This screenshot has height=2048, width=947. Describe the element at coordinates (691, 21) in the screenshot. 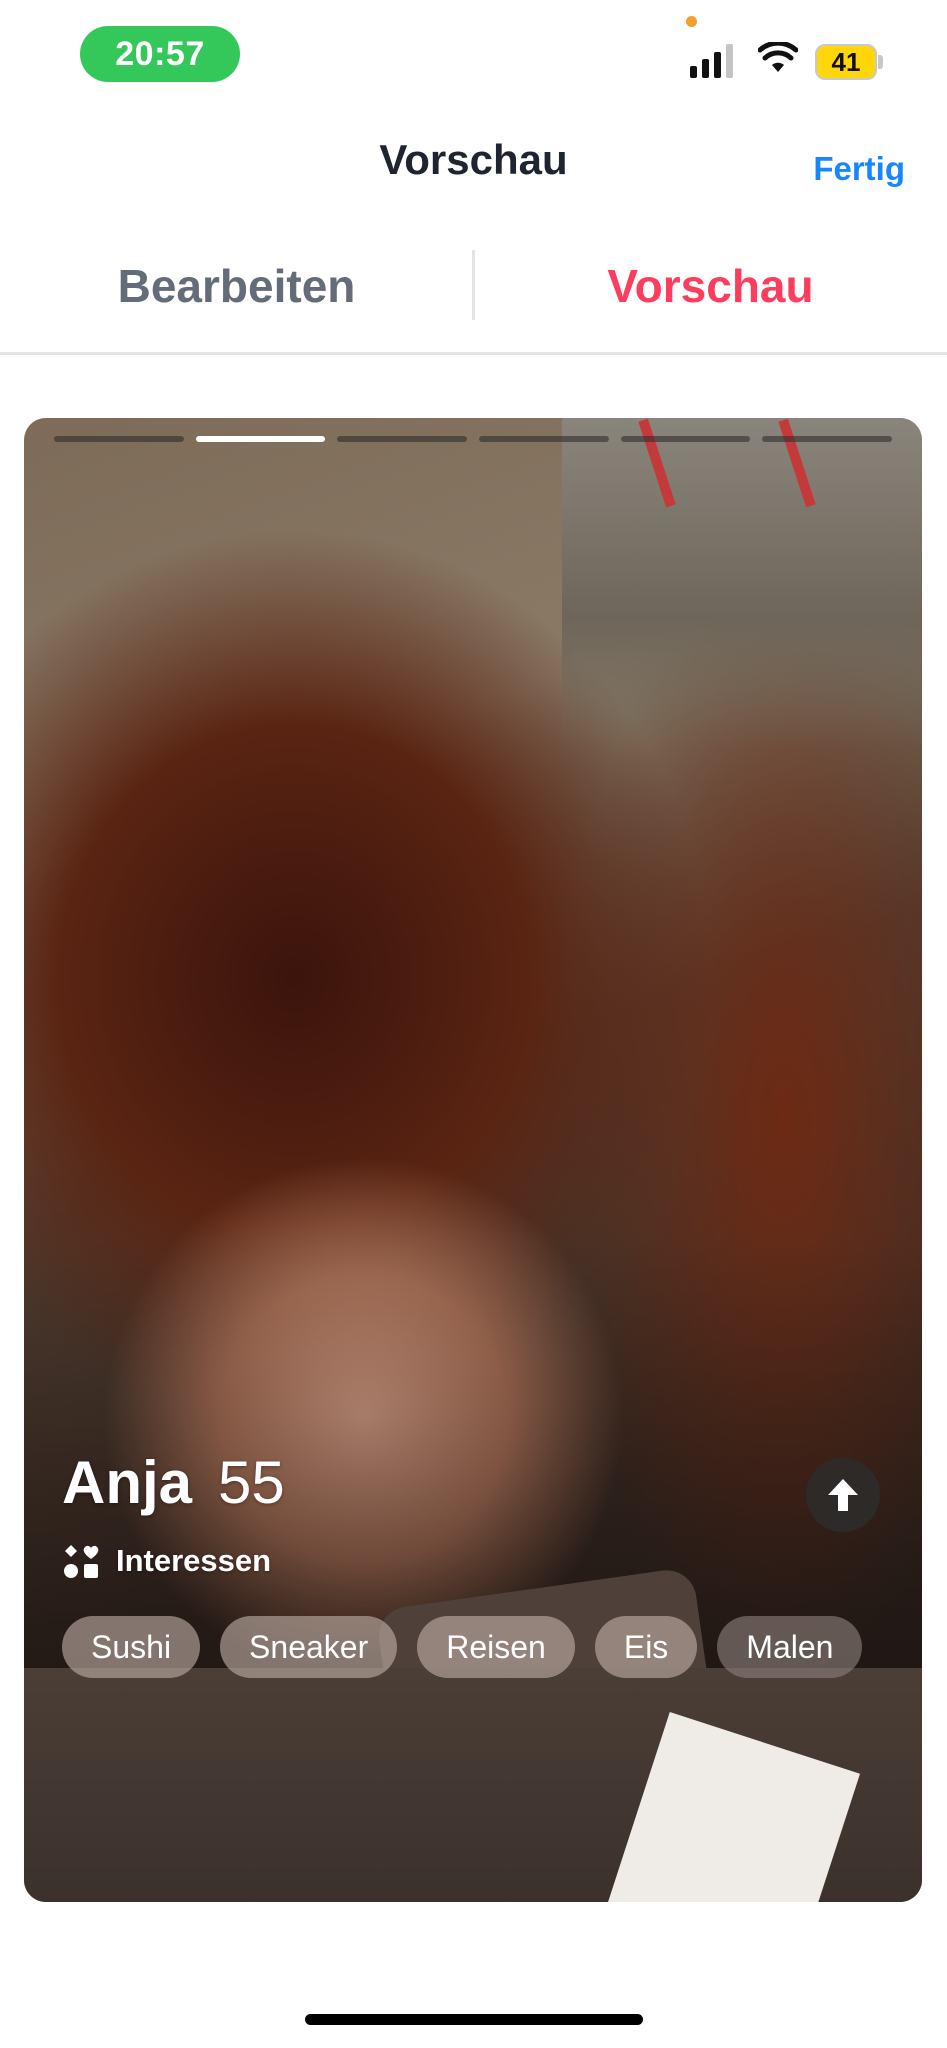

I see `privacy-indicator-dot` at that location.